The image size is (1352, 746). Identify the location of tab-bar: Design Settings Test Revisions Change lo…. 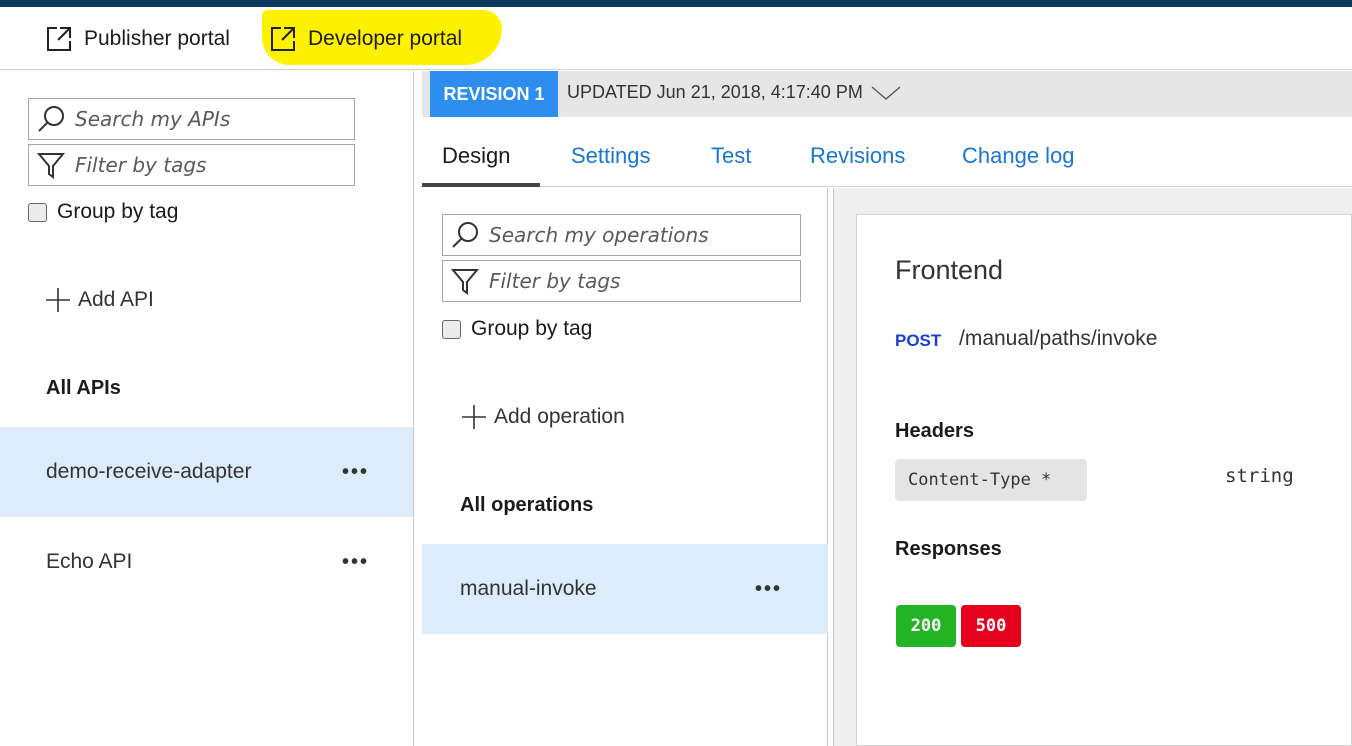
(887, 152).